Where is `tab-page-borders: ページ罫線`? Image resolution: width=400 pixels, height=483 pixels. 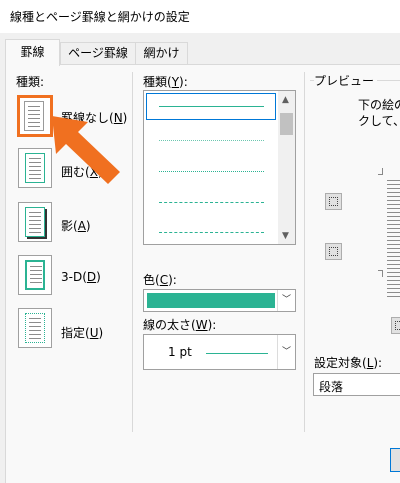
tab-page-borders: ページ罫線 is located at coordinates (98, 53).